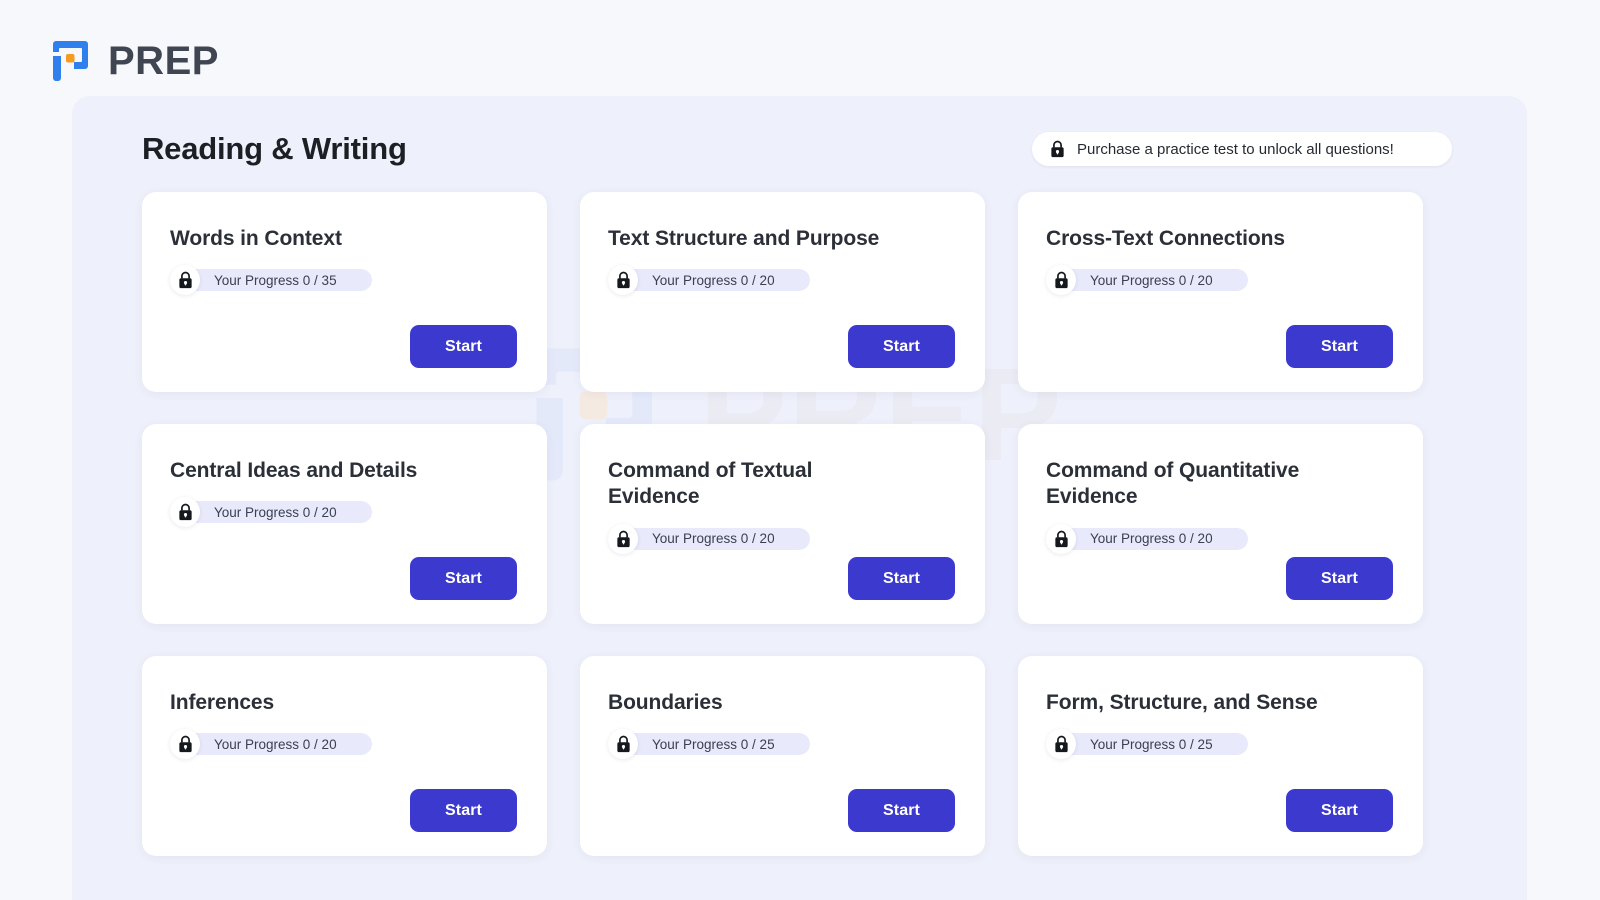 This screenshot has height=900, width=1600. I want to click on skill-card-title: Text Structure and Purpose, so click(744, 238).